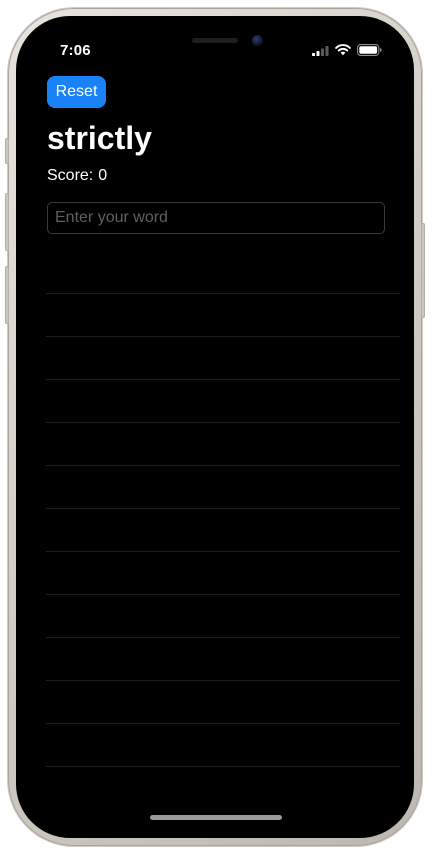  I want to click on word-input, so click(216, 218).